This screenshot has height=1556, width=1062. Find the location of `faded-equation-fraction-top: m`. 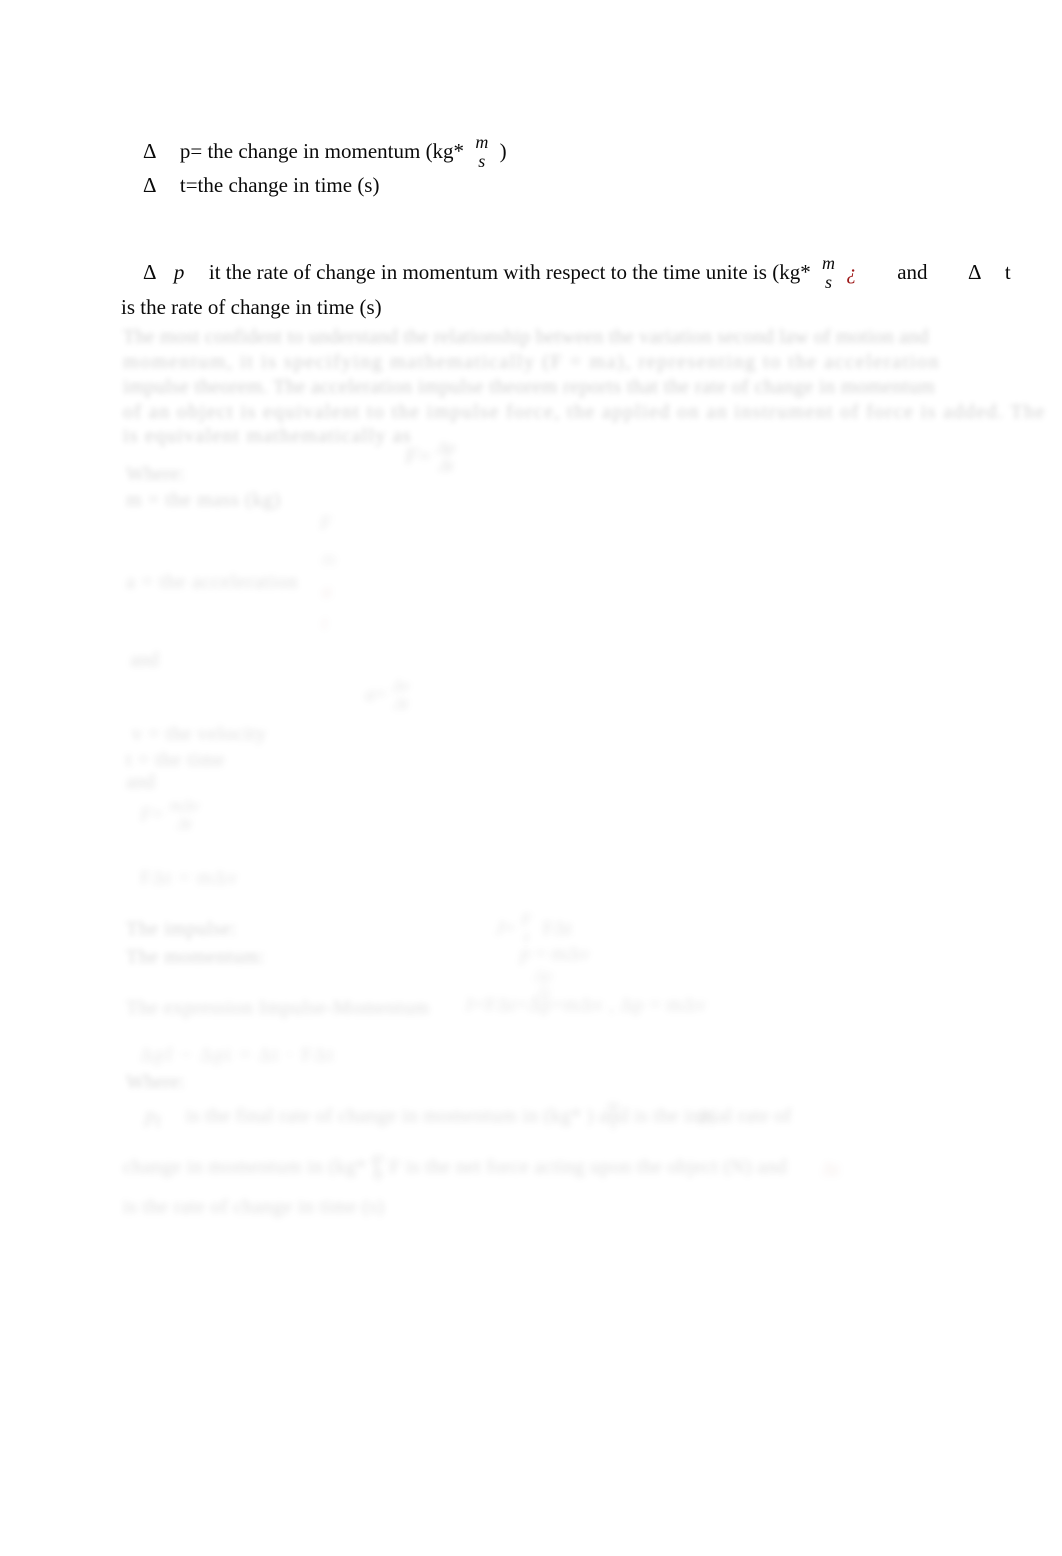

faded-equation-fraction-top: m is located at coordinates (329, 559).